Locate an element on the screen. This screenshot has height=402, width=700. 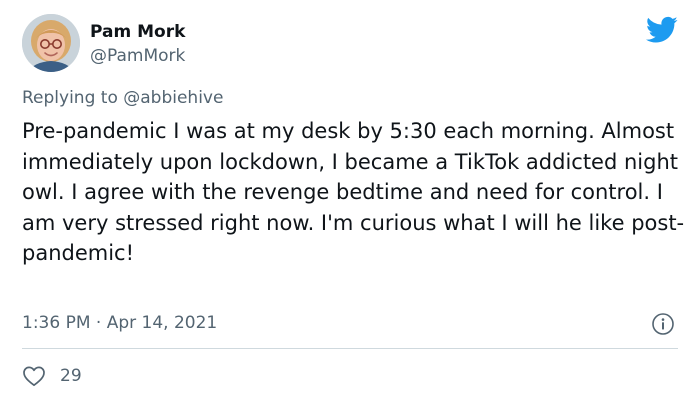
tweet-date: Apr 14, 2021 is located at coordinates (162, 323).